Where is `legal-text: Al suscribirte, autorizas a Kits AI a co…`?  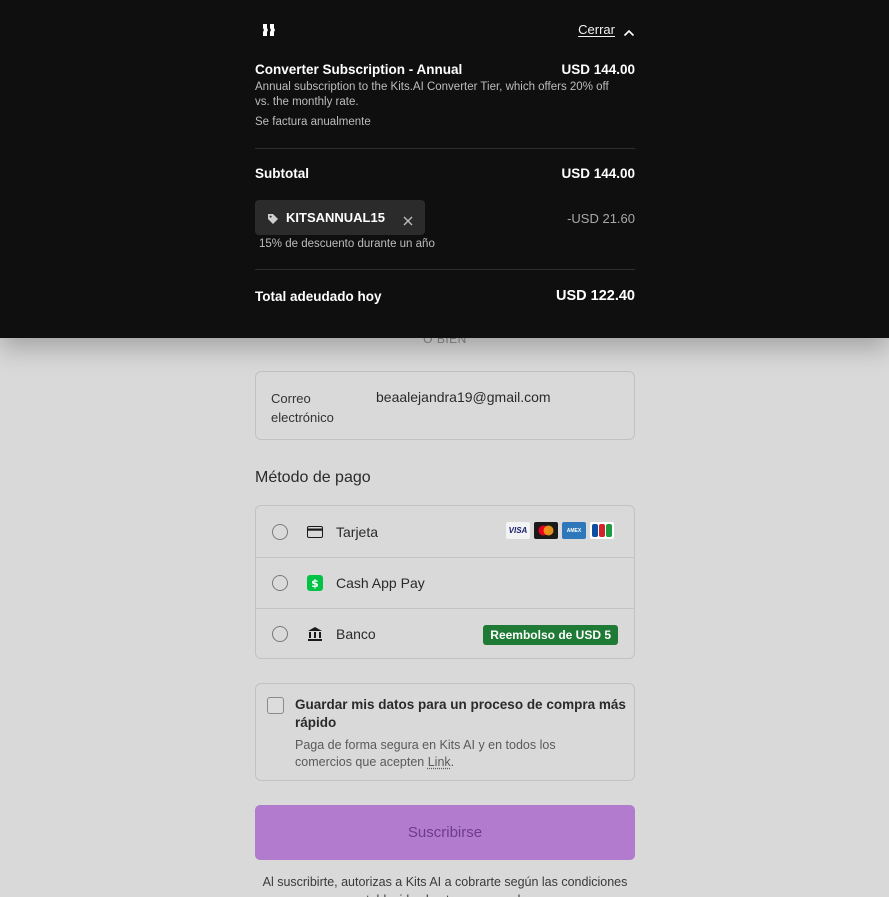 legal-text: Al suscribirte, autorizas a Kits AI a co… is located at coordinates (445, 886).